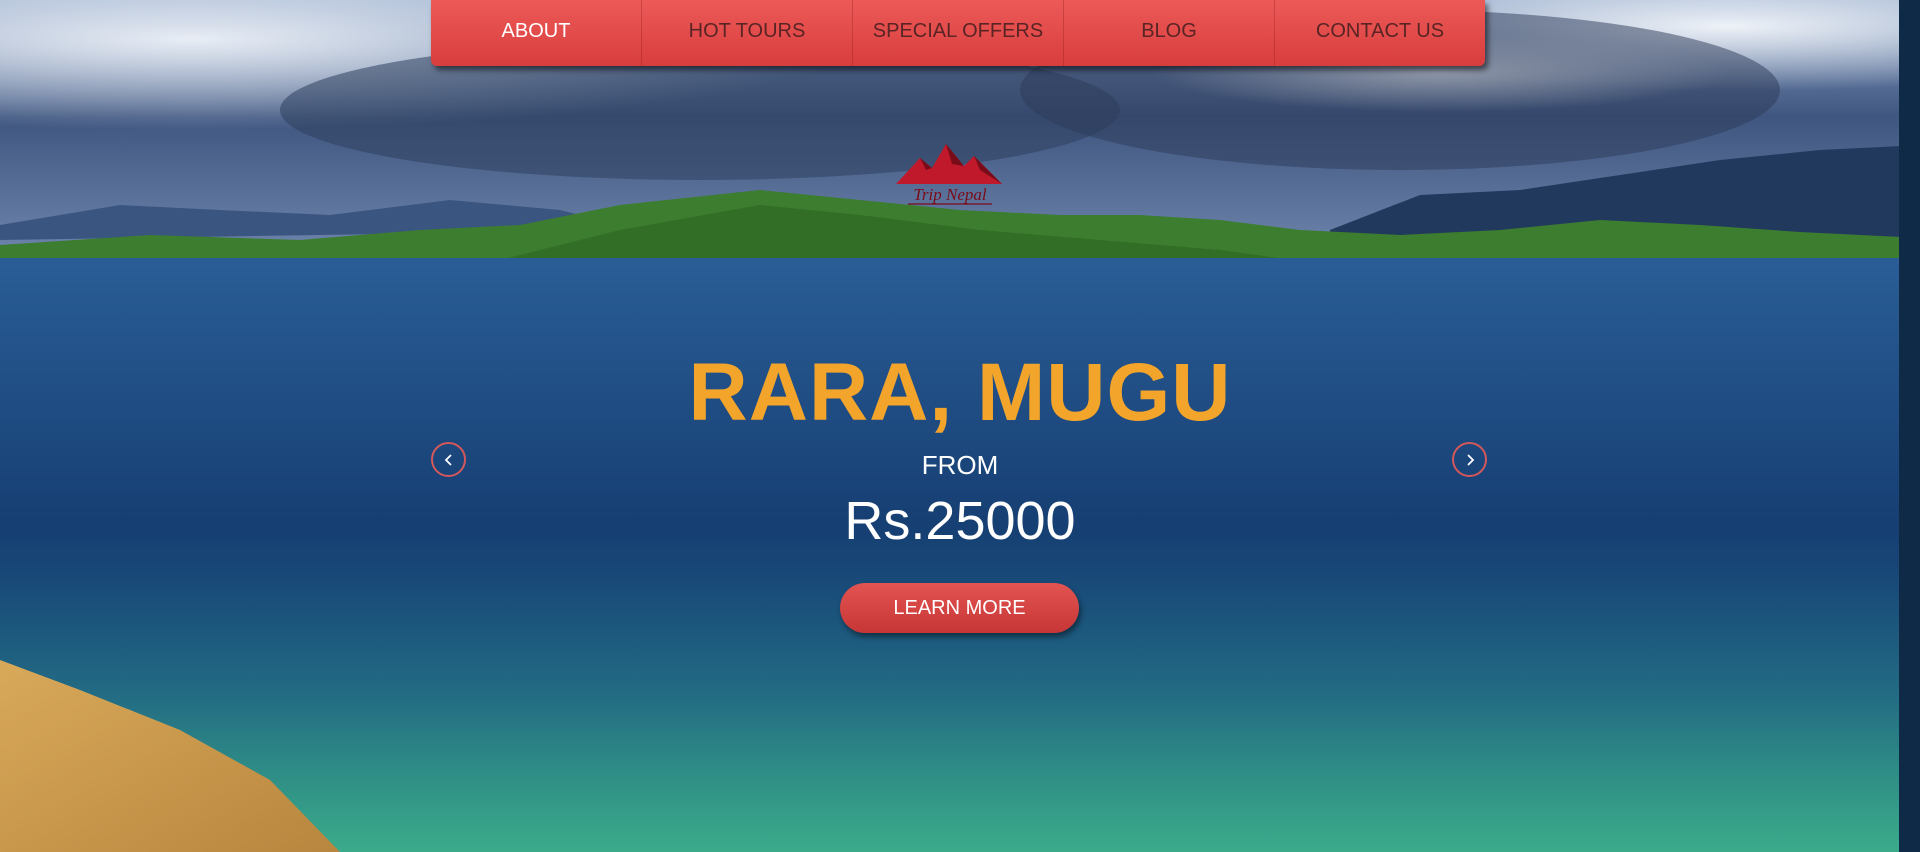 The width and height of the screenshot is (1920, 852). What do you see at coordinates (536, 33) in the screenshot?
I see `nav-item-about: ABOUT` at bounding box center [536, 33].